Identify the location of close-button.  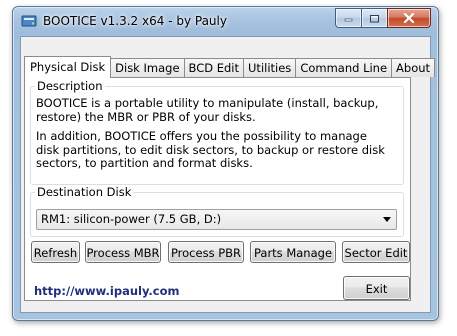
(409, 18).